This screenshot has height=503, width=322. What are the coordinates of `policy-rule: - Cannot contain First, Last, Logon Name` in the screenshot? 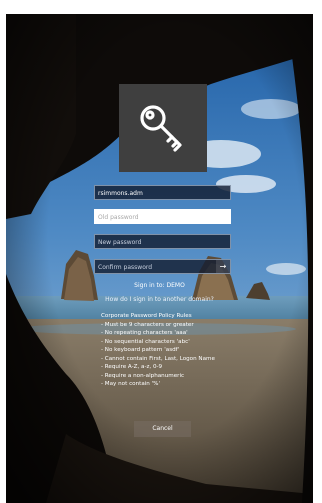 It's located at (158, 358).